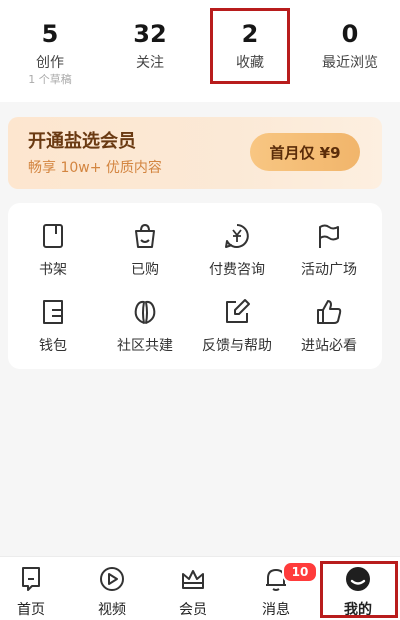  What do you see at coordinates (237, 236) in the screenshot?
I see `yen-chat-icon` at bounding box center [237, 236].